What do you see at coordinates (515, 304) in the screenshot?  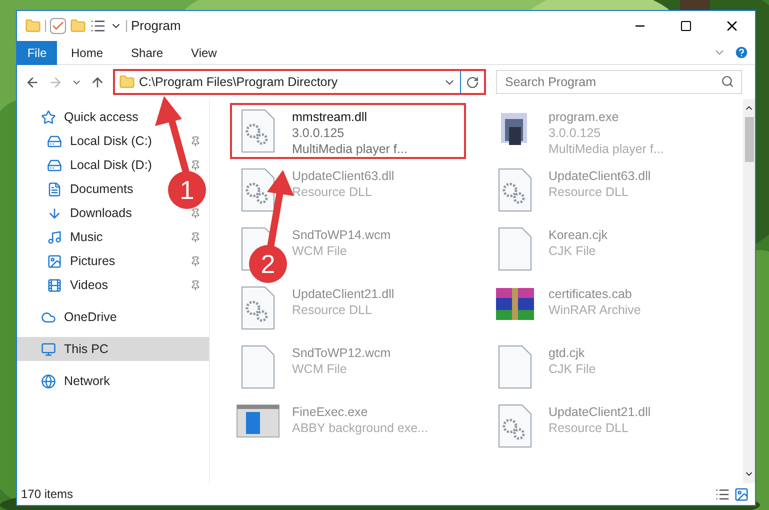 I see `archive-icon` at bounding box center [515, 304].